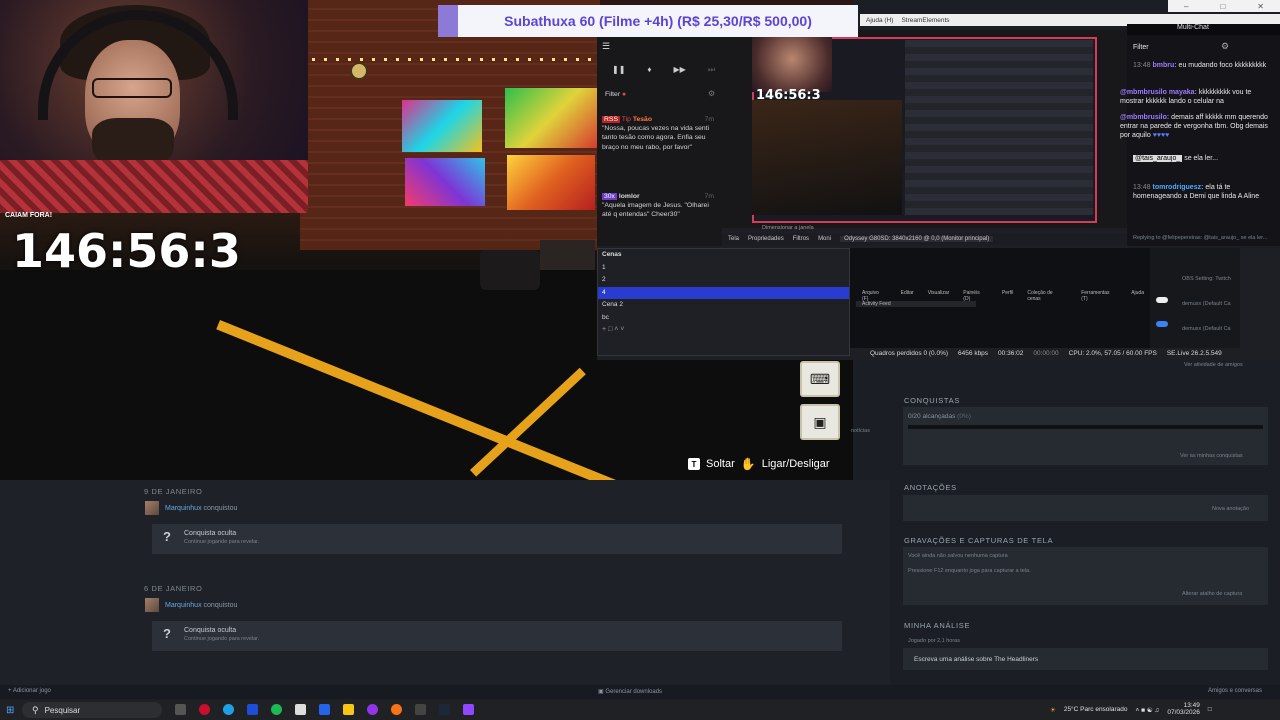 This screenshot has width=1280, height=720. Describe the element at coordinates (62, 710) in the screenshot. I see `search-placeholder: Pesquisar` at that location.